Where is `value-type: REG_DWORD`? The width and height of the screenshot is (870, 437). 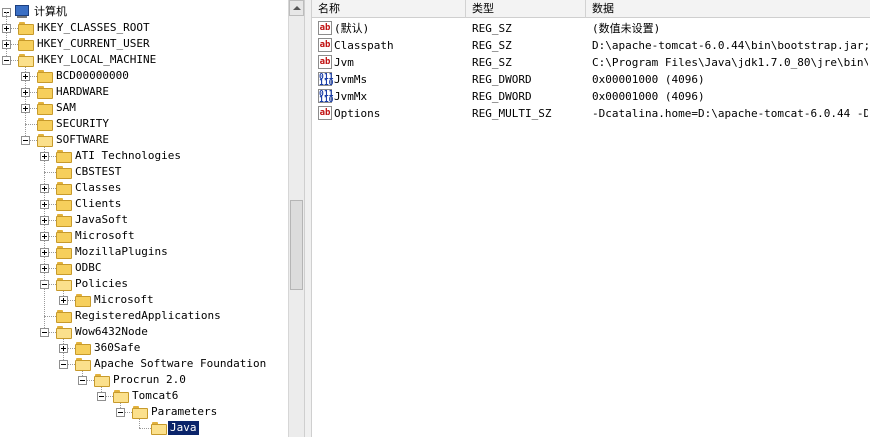 value-type: REG_DWORD is located at coordinates (502, 96).